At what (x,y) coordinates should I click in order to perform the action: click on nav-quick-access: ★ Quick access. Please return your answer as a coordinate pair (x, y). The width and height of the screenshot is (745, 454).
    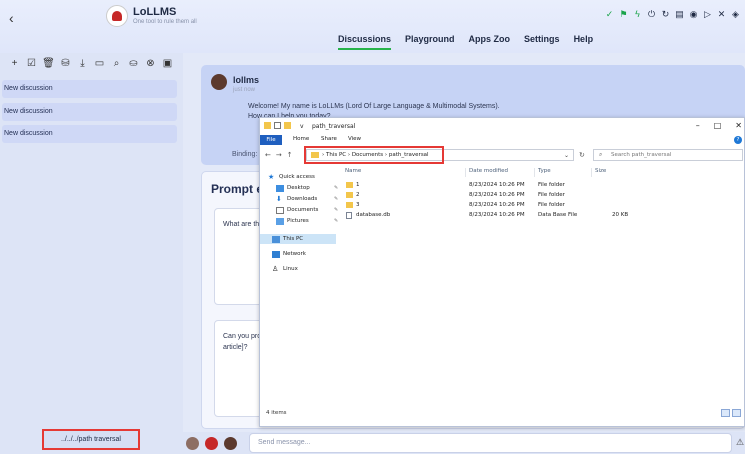
    Looking at the image, I should click on (291, 177).